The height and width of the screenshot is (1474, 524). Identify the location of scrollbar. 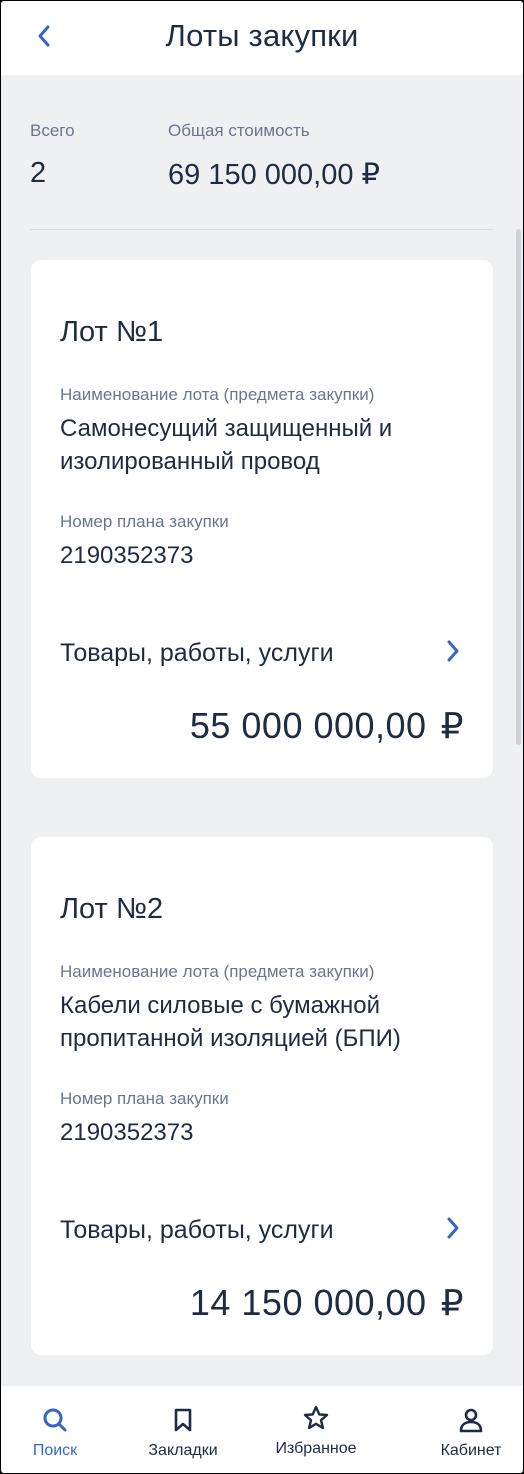
(518, 487).